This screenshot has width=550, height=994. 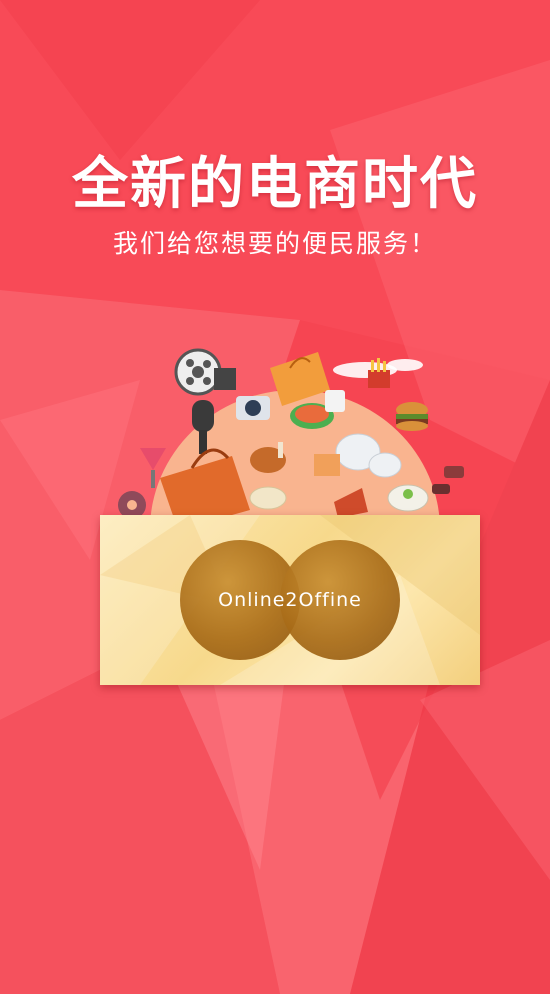 I want to click on camera-icon, so click(x=253, y=408).